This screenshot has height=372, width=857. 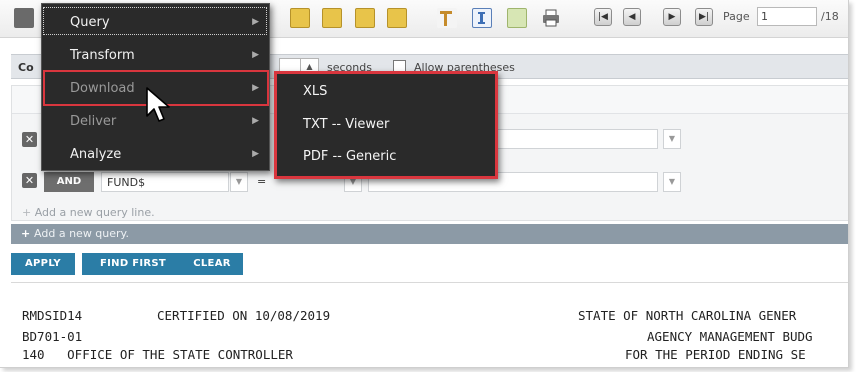 What do you see at coordinates (94, 212) in the screenshot?
I see `add-query-line-label: Add a new query line.` at bounding box center [94, 212].